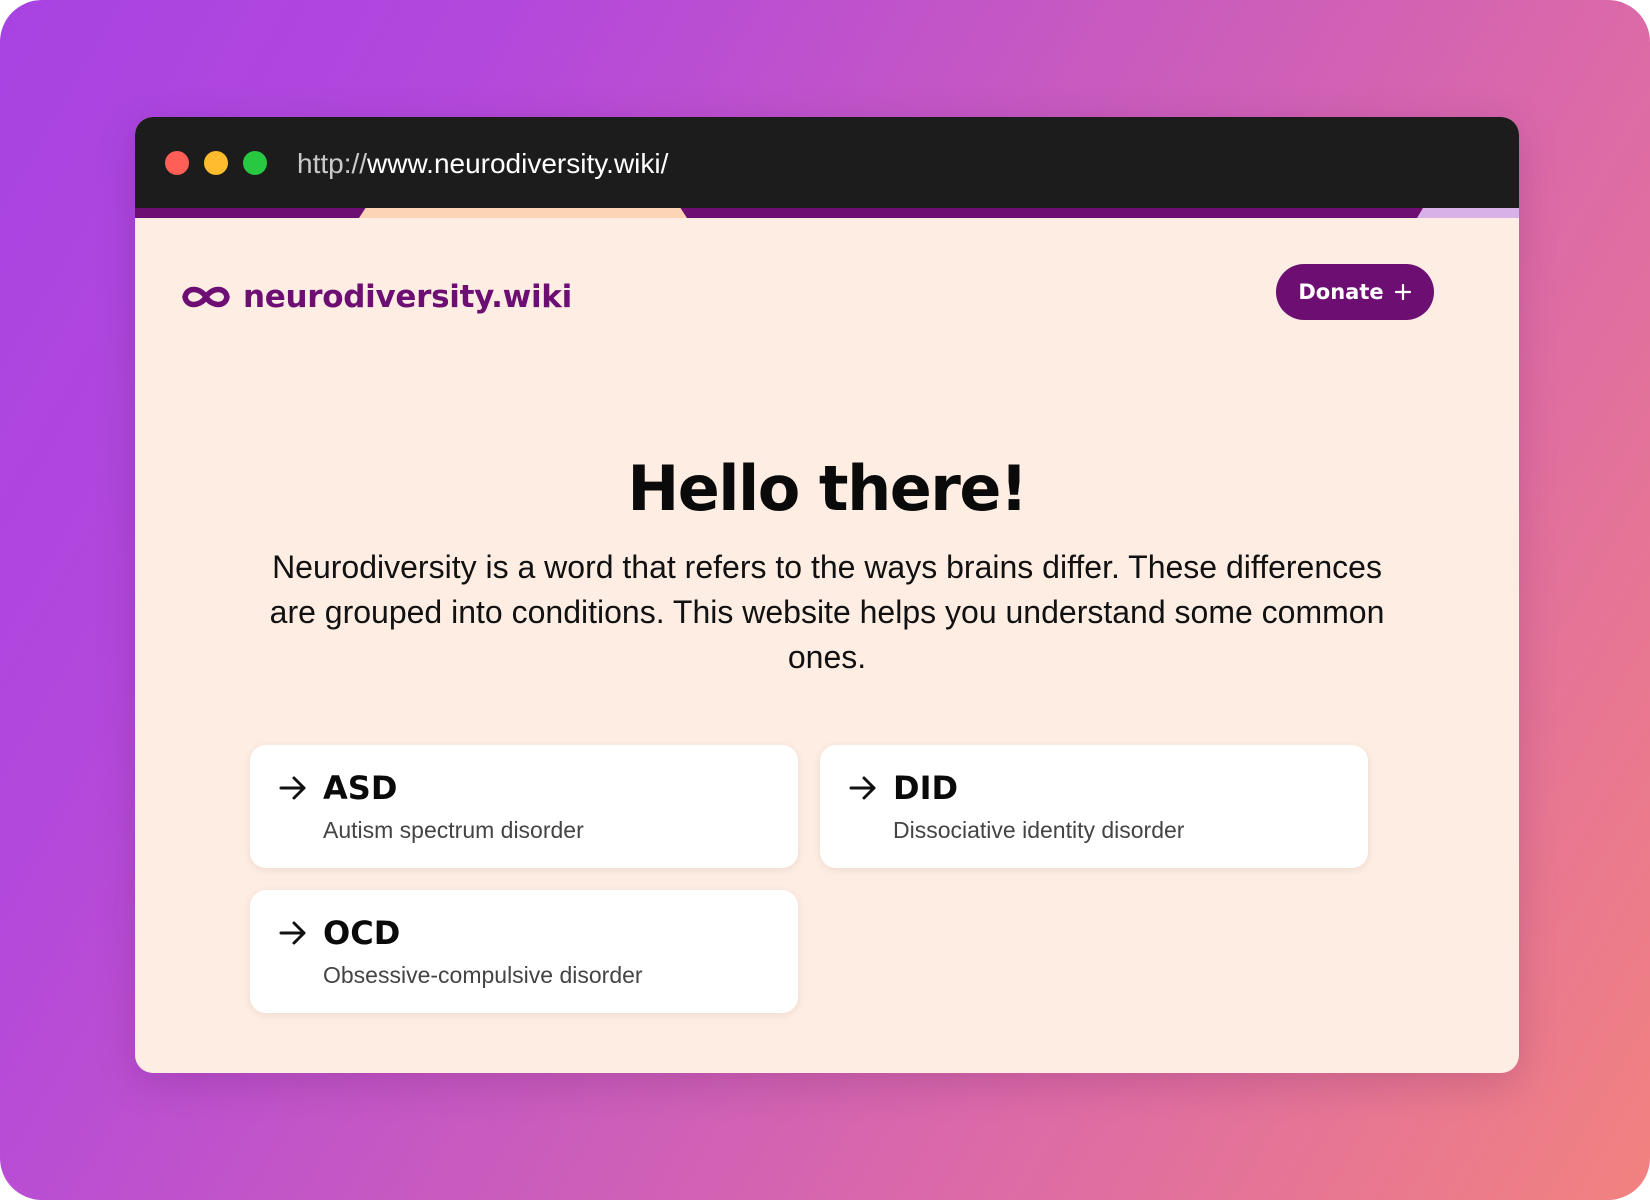 This screenshot has height=1200, width=1650. Describe the element at coordinates (407, 297) in the screenshot. I see `site-name: neurodiversity.wiki` at that location.